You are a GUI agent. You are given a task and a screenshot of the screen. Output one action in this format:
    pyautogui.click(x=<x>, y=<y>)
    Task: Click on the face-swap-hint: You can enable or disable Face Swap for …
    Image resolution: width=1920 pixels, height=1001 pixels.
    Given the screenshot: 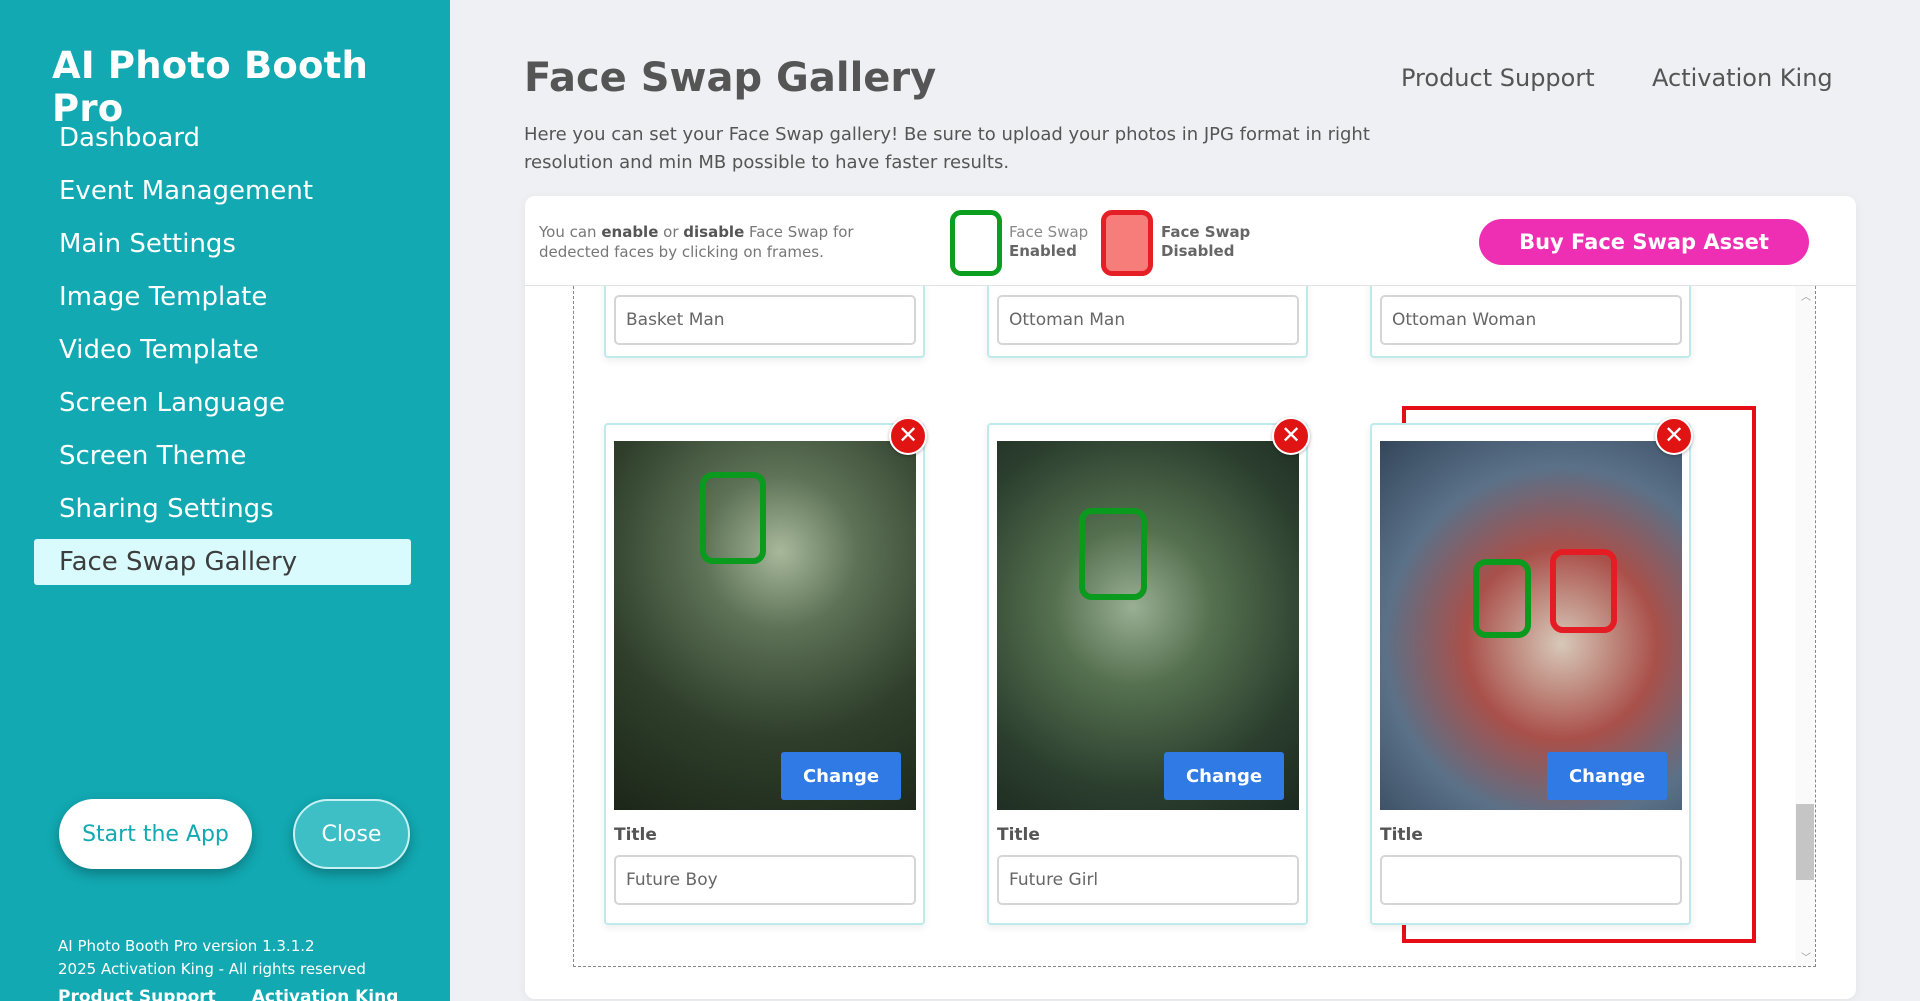 What is the action you would take?
    pyautogui.click(x=696, y=242)
    